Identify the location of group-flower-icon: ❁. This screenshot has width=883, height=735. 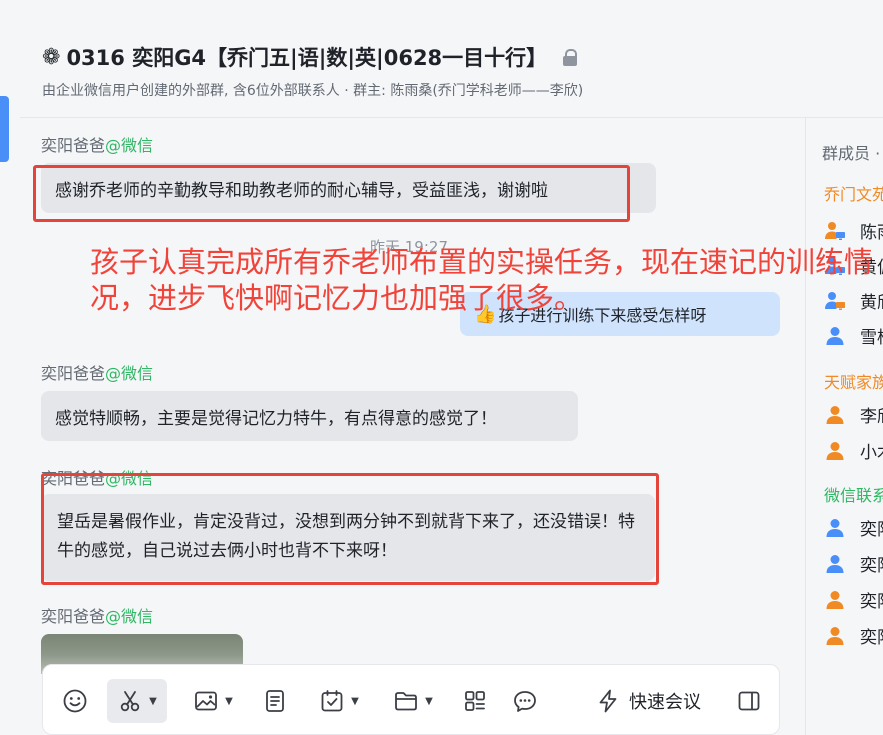
(51, 57).